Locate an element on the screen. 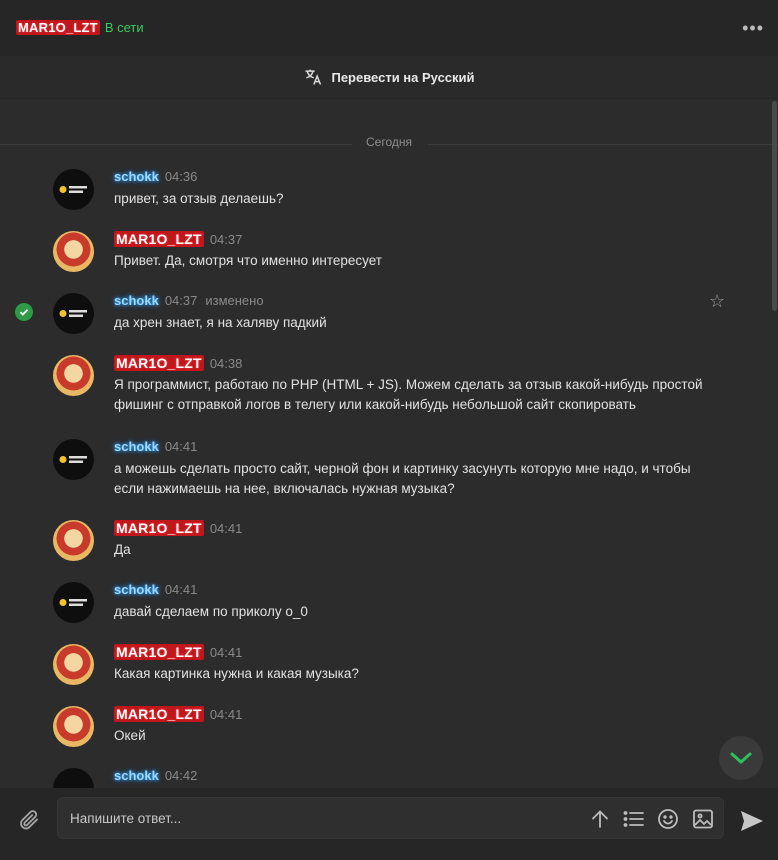  message-text: привет, за отзыв делаешь? is located at coordinates (199, 198).